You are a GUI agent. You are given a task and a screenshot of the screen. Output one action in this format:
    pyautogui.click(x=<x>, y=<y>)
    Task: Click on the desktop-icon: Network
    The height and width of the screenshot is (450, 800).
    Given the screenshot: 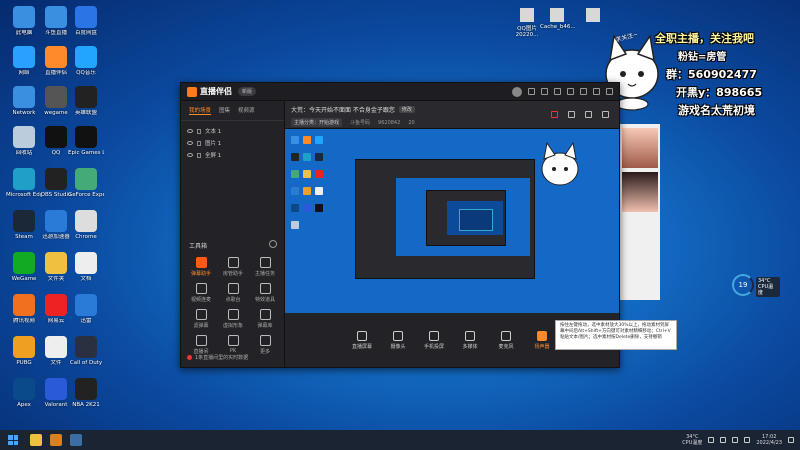 What is the action you would take?
    pyautogui.click(x=24, y=101)
    